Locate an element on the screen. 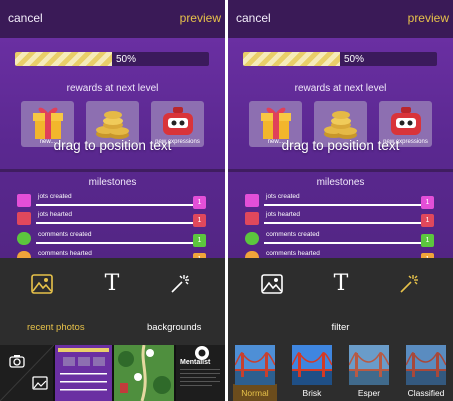 This screenshot has height=401, width=453. filter-normal: Normal is located at coordinates (255, 373).